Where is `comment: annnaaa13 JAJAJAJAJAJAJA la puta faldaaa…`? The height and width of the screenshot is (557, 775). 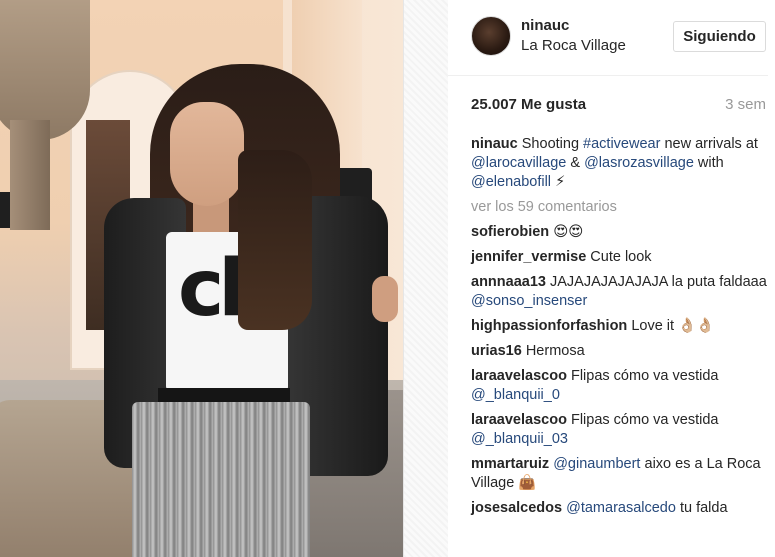
comment: annnaaa13 JAJAJAJAJAJAJA la puta faldaaa… is located at coordinates (619, 292).